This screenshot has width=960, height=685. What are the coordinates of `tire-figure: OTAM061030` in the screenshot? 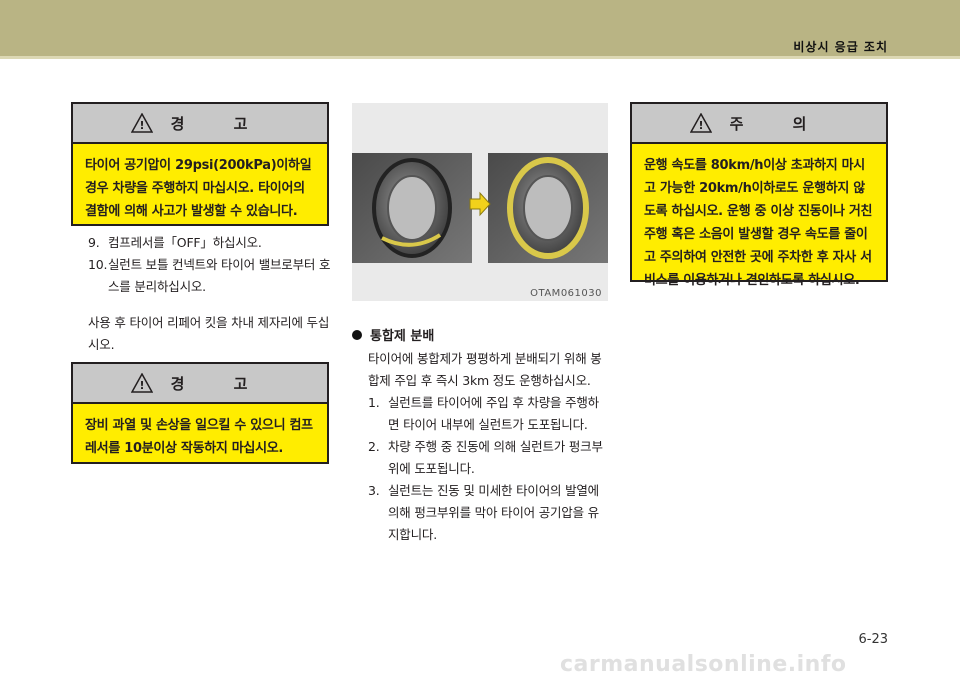 It's located at (480, 202).